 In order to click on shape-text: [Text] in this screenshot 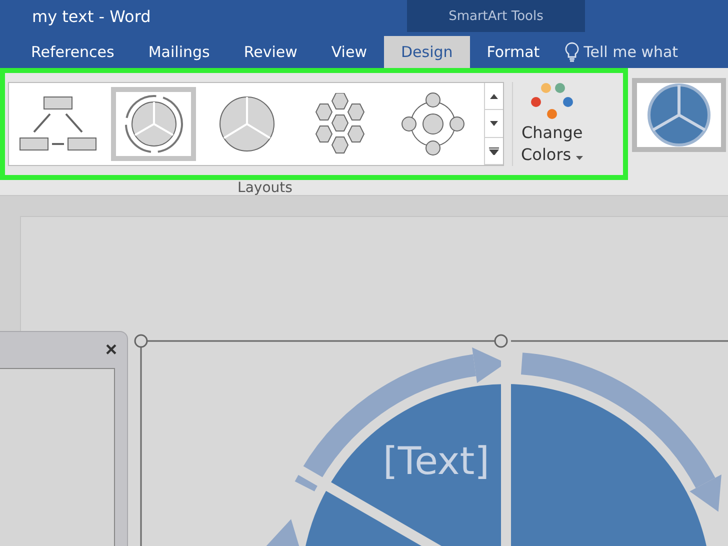, I will do `click(436, 461)`.